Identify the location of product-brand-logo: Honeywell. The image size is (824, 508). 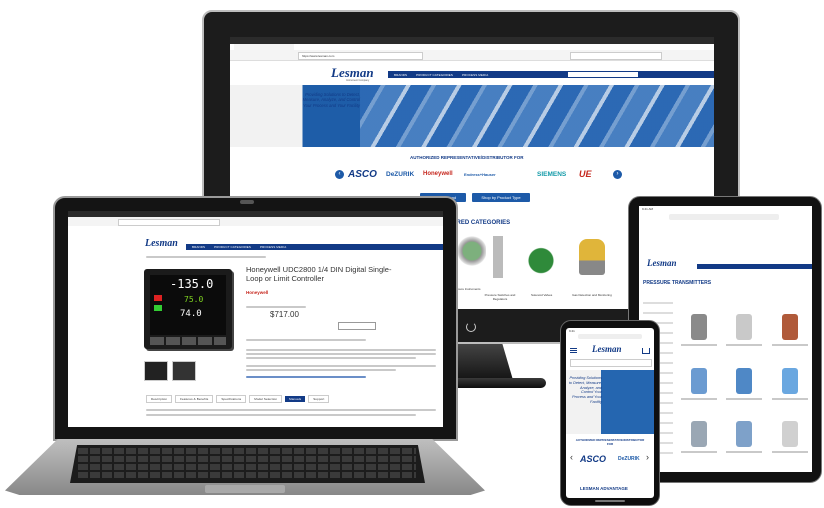
(257, 292).